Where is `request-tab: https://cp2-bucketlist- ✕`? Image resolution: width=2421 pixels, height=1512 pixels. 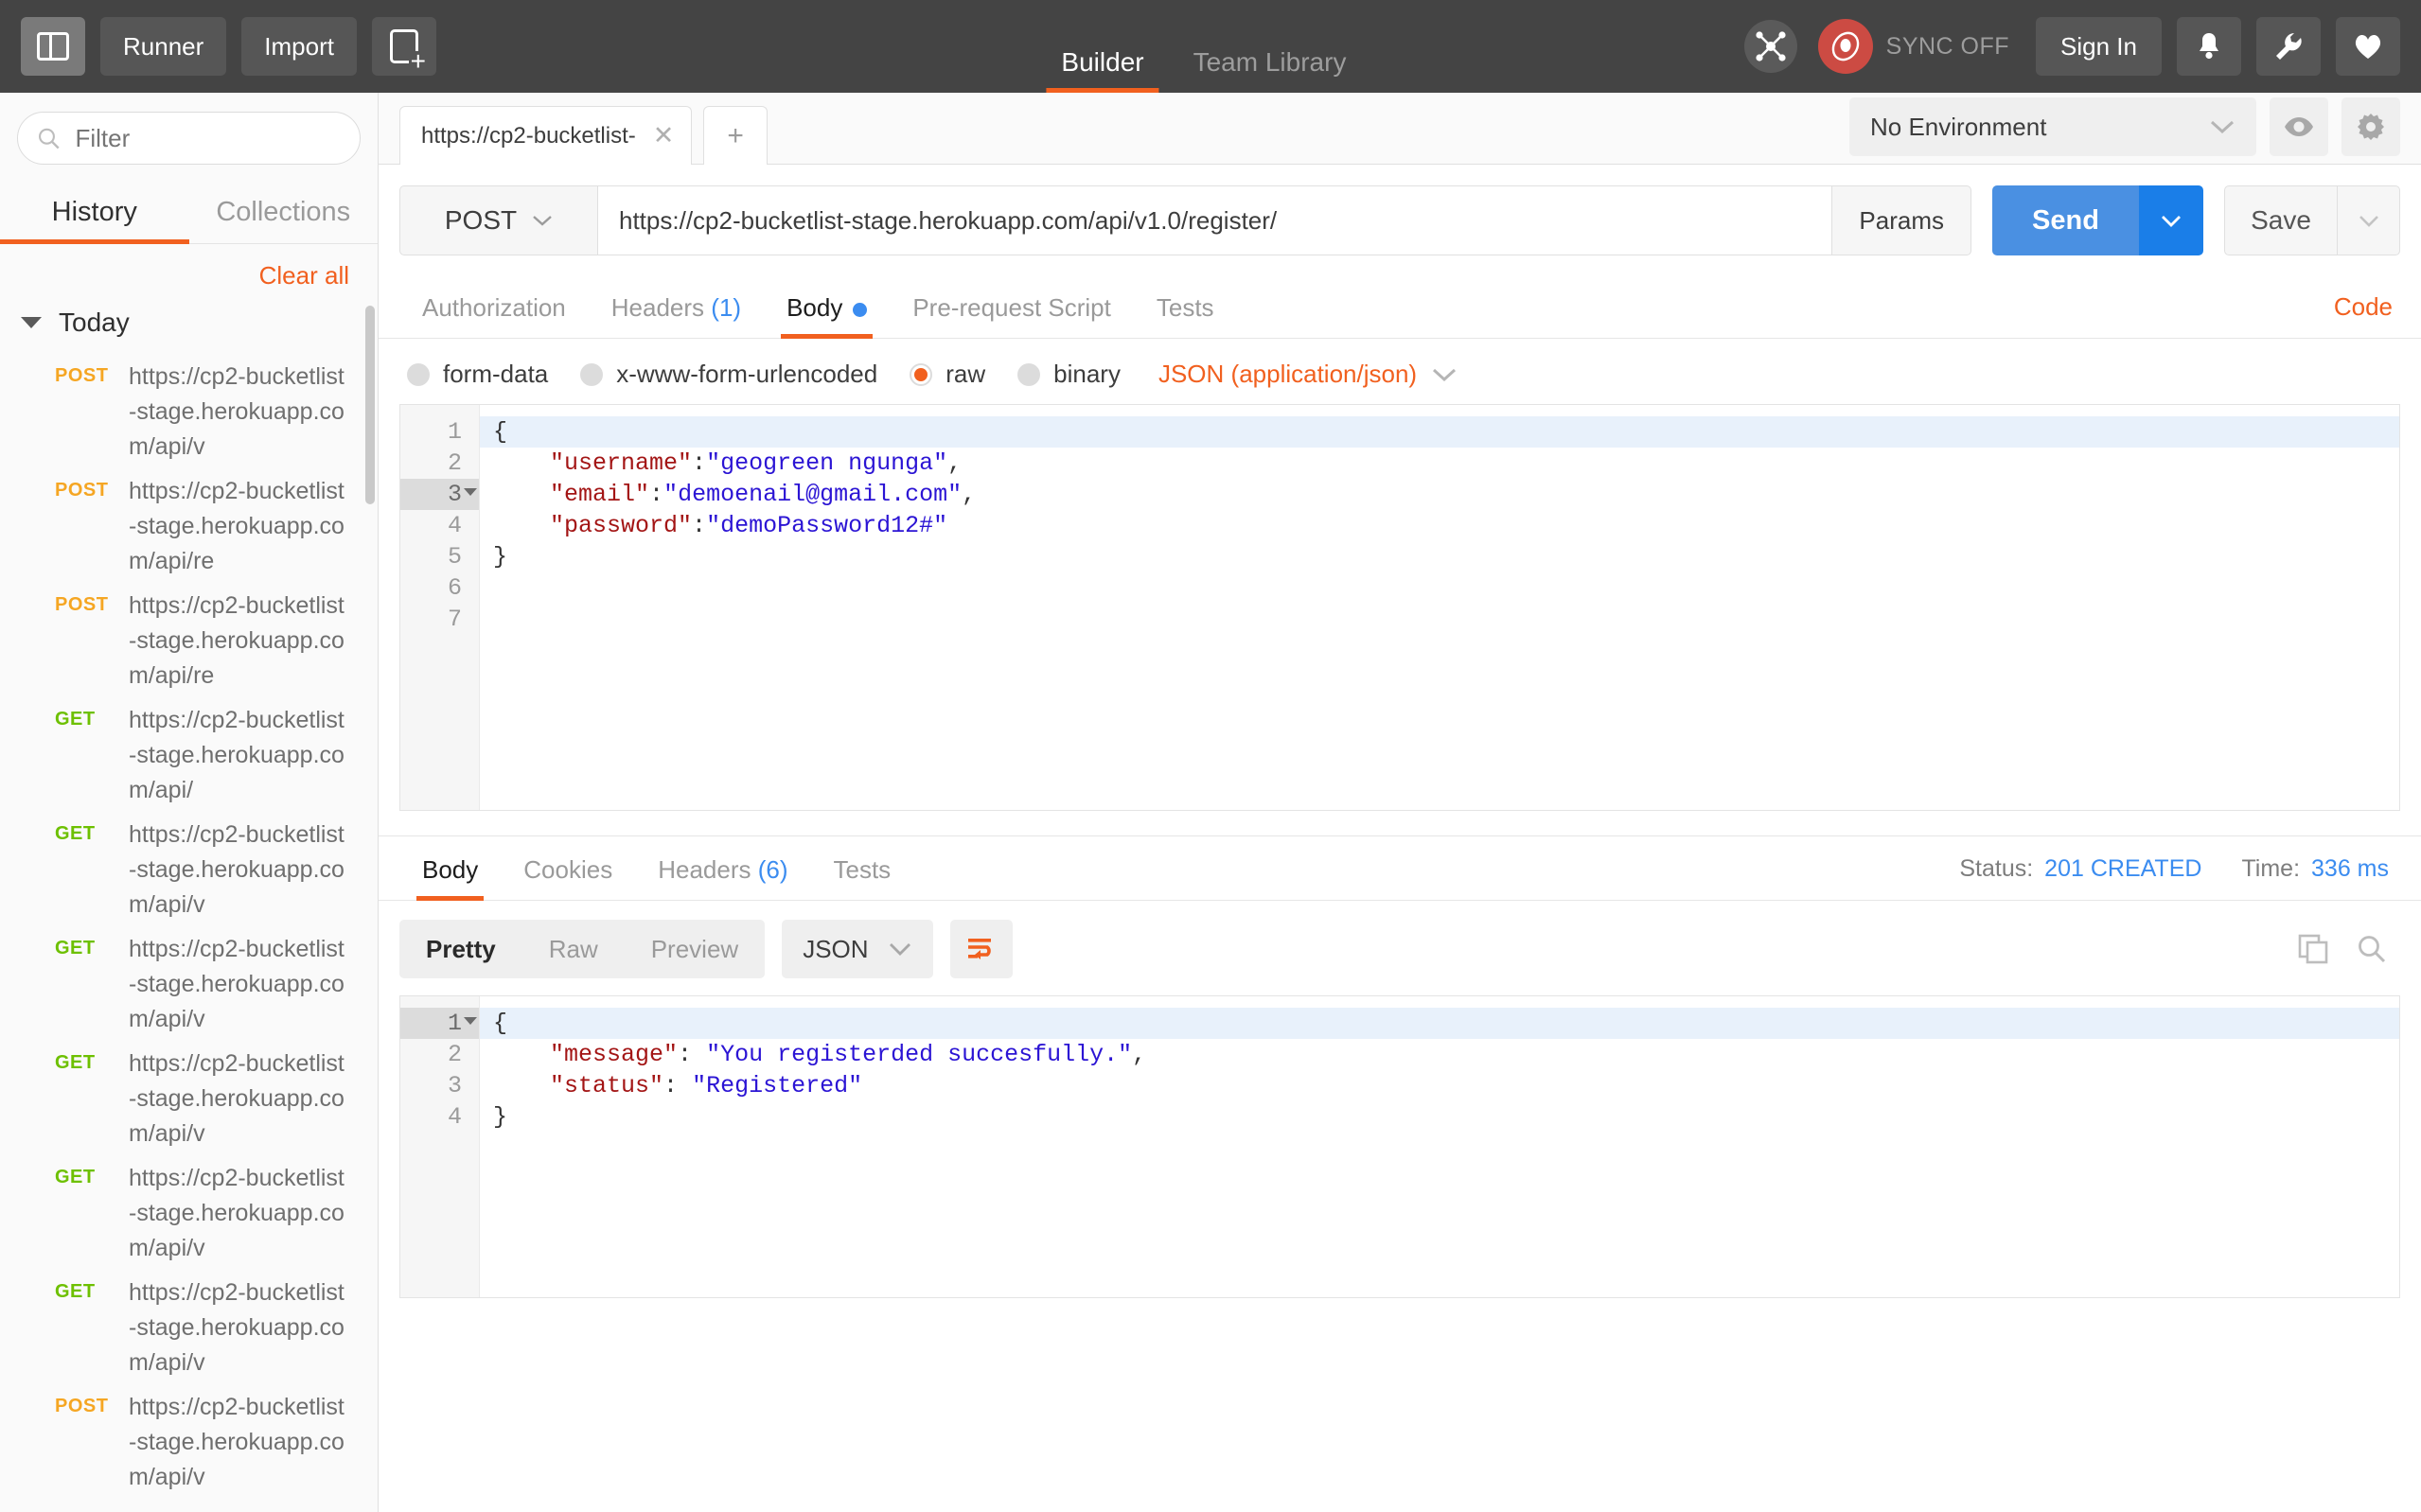 request-tab: https://cp2-bucketlist- ✕ is located at coordinates (546, 135).